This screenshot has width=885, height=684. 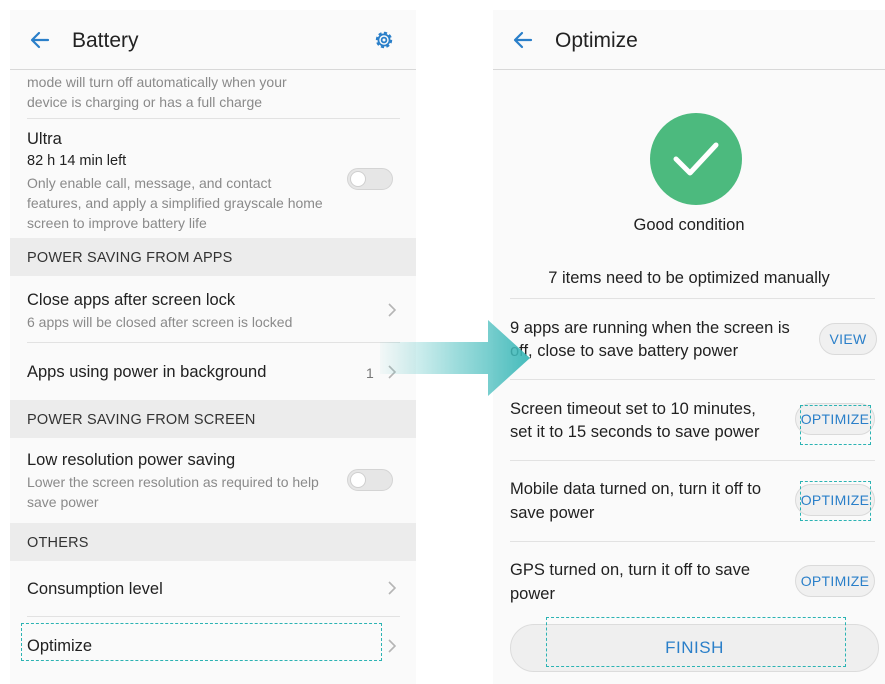 What do you see at coordinates (77, 161) in the screenshot?
I see `ultra-time-left: 82 h 14 min left` at bounding box center [77, 161].